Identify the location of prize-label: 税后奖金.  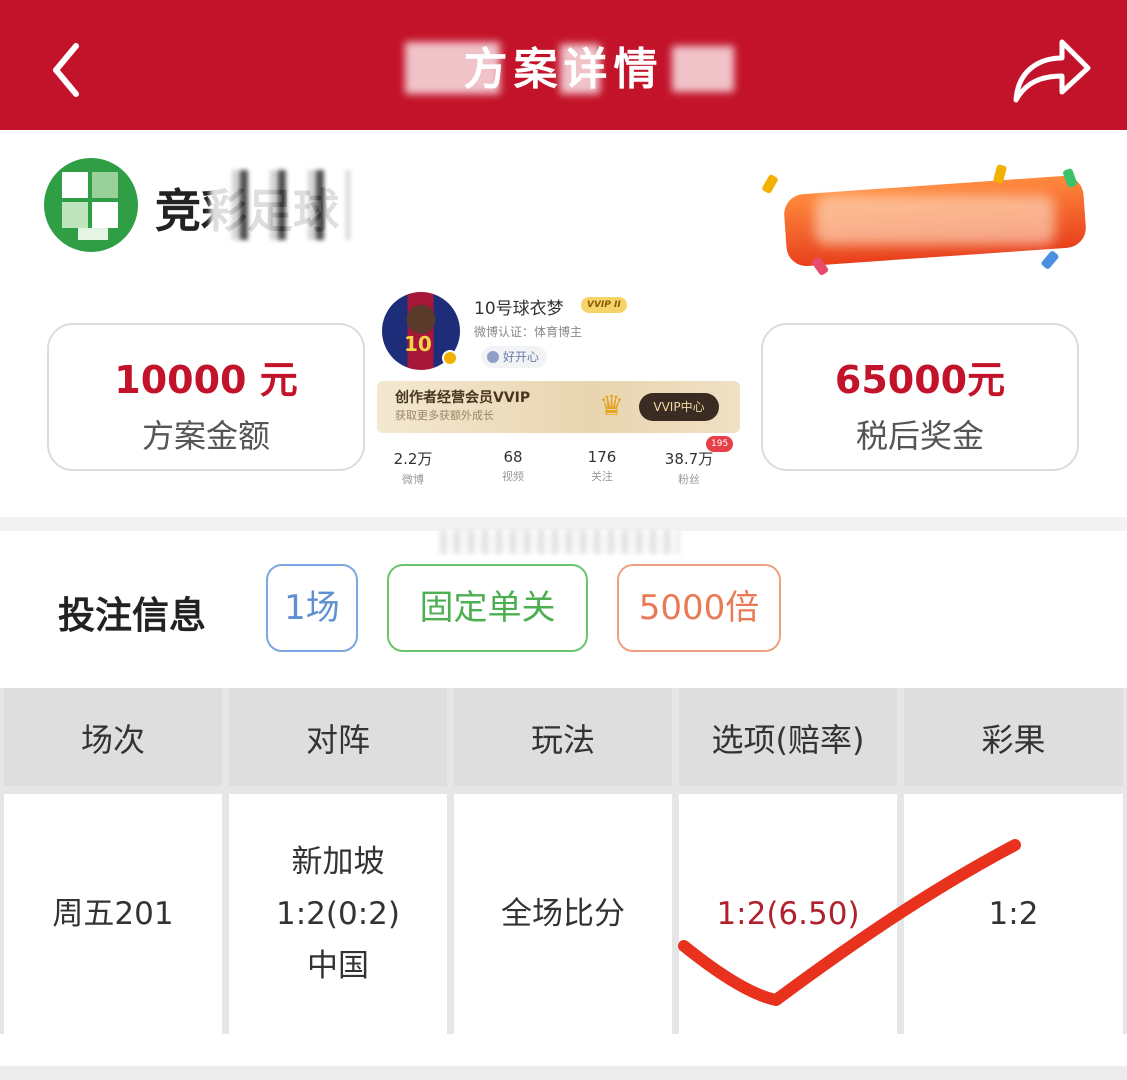
(919, 436).